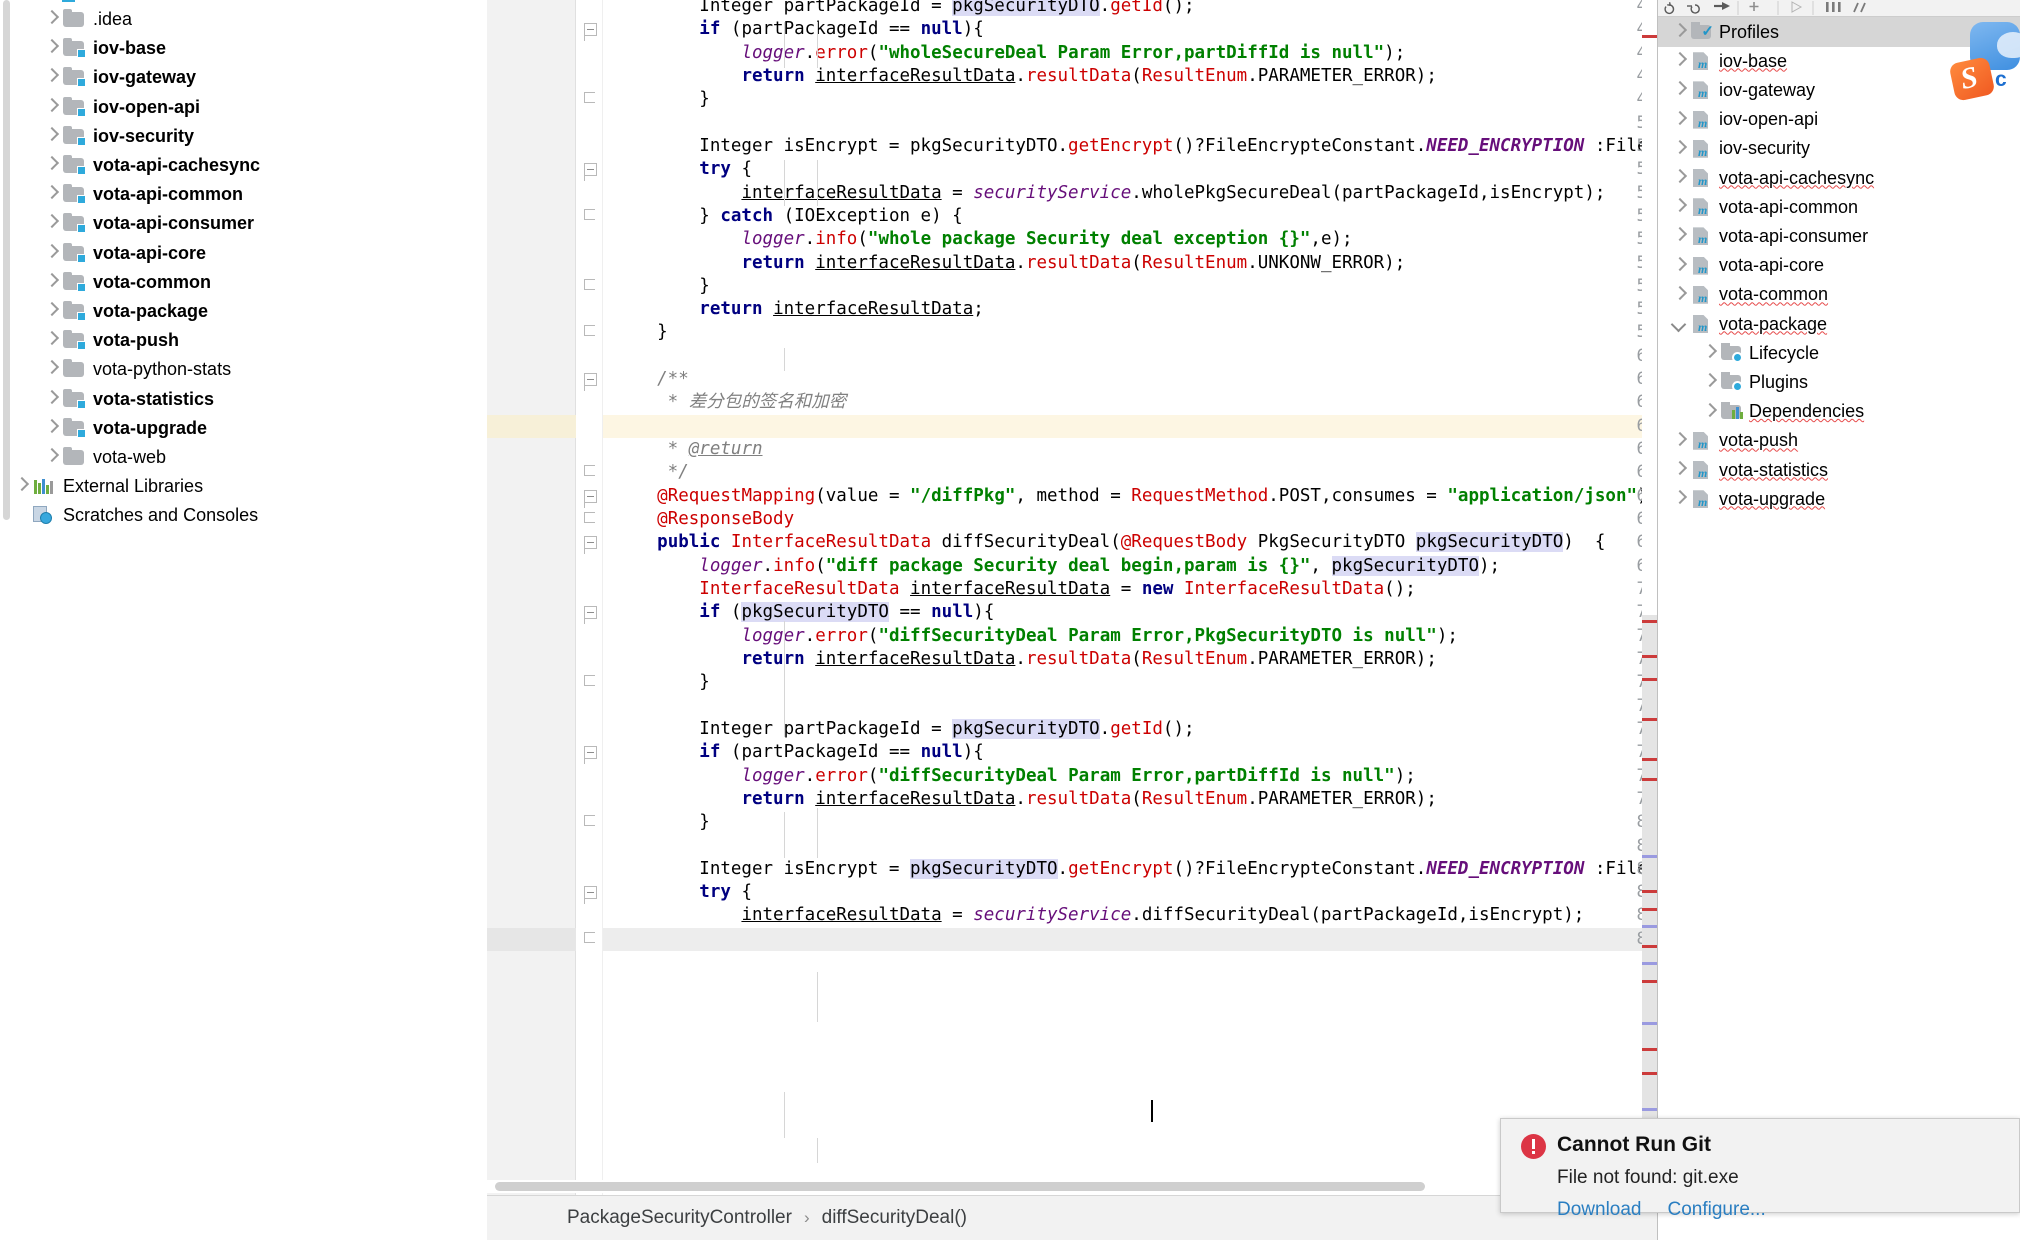 The height and width of the screenshot is (1240, 2020). Describe the element at coordinates (799, 309) in the screenshot. I see `code-line: return interfaceResultData;` at that location.